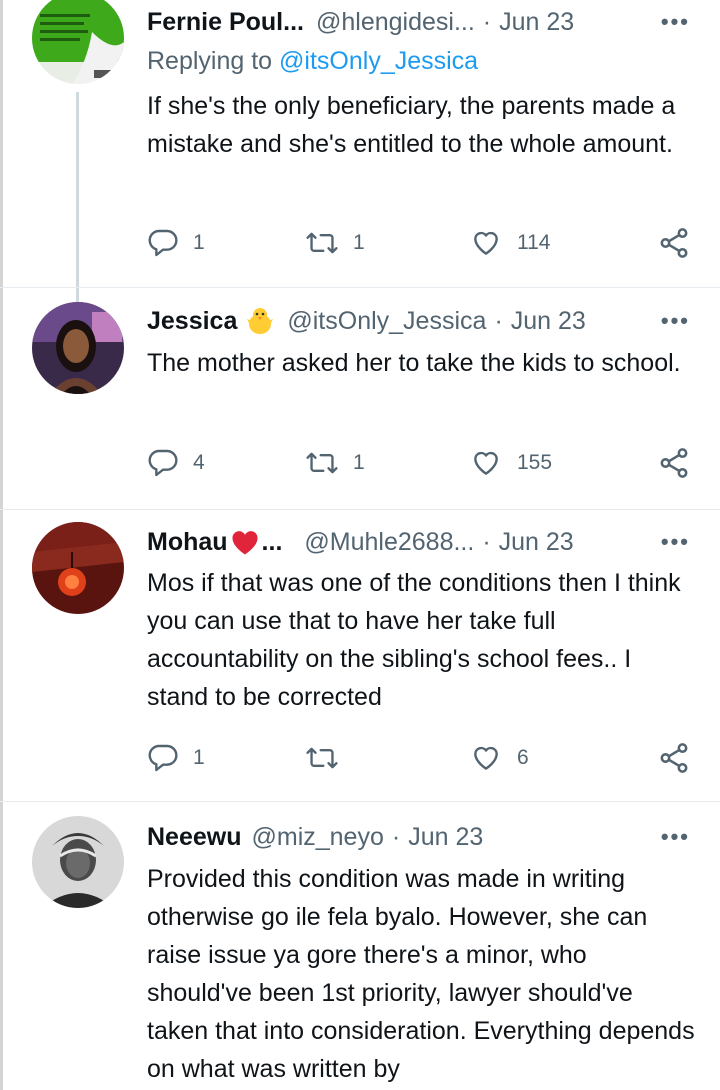 The height and width of the screenshot is (1090, 720). I want to click on reply-count: 4, so click(199, 462).